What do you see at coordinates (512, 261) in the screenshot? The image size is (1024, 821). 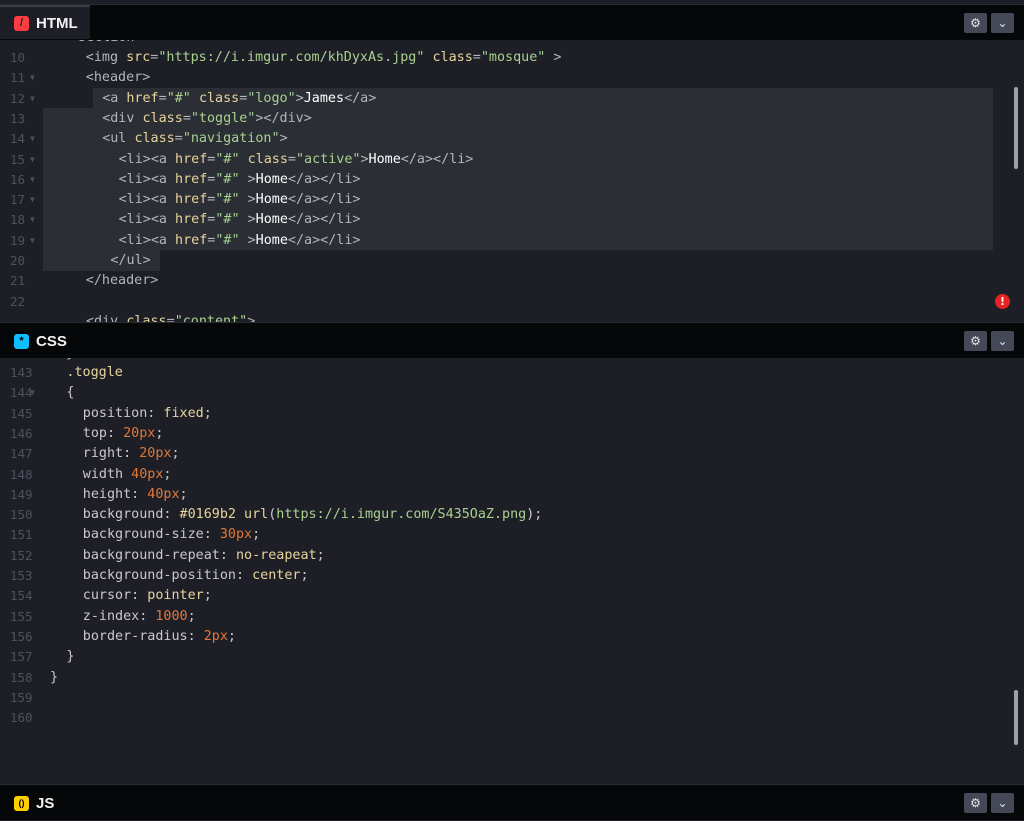 I see `code-line: 20 </ul>` at bounding box center [512, 261].